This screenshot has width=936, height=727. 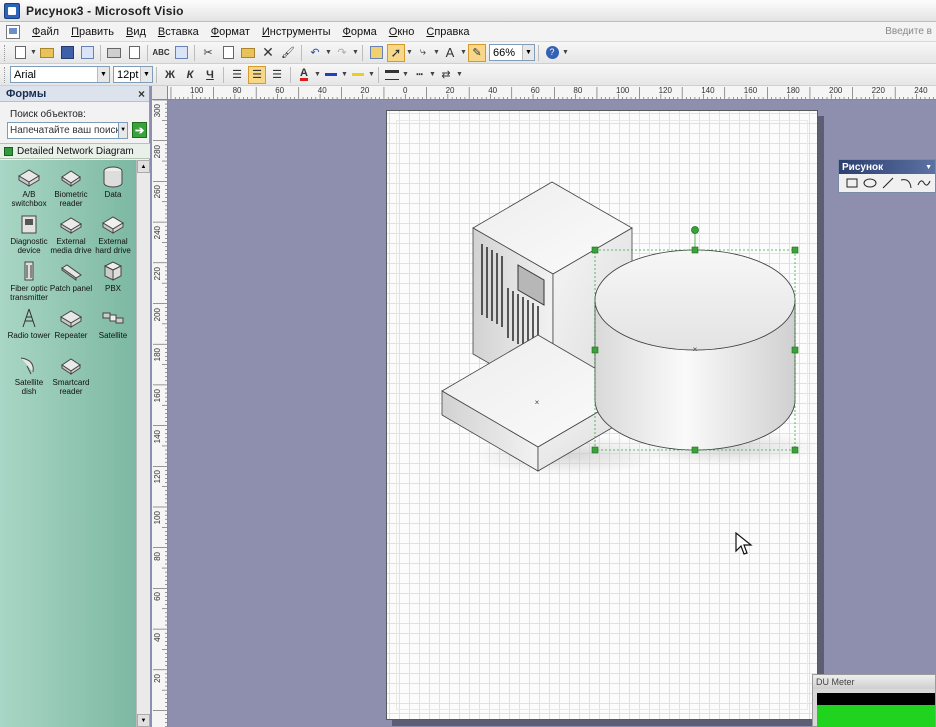 What do you see at coordinates (248, 53) in the screenshot?
I see `paste-button` at bounding box center [248, 53].